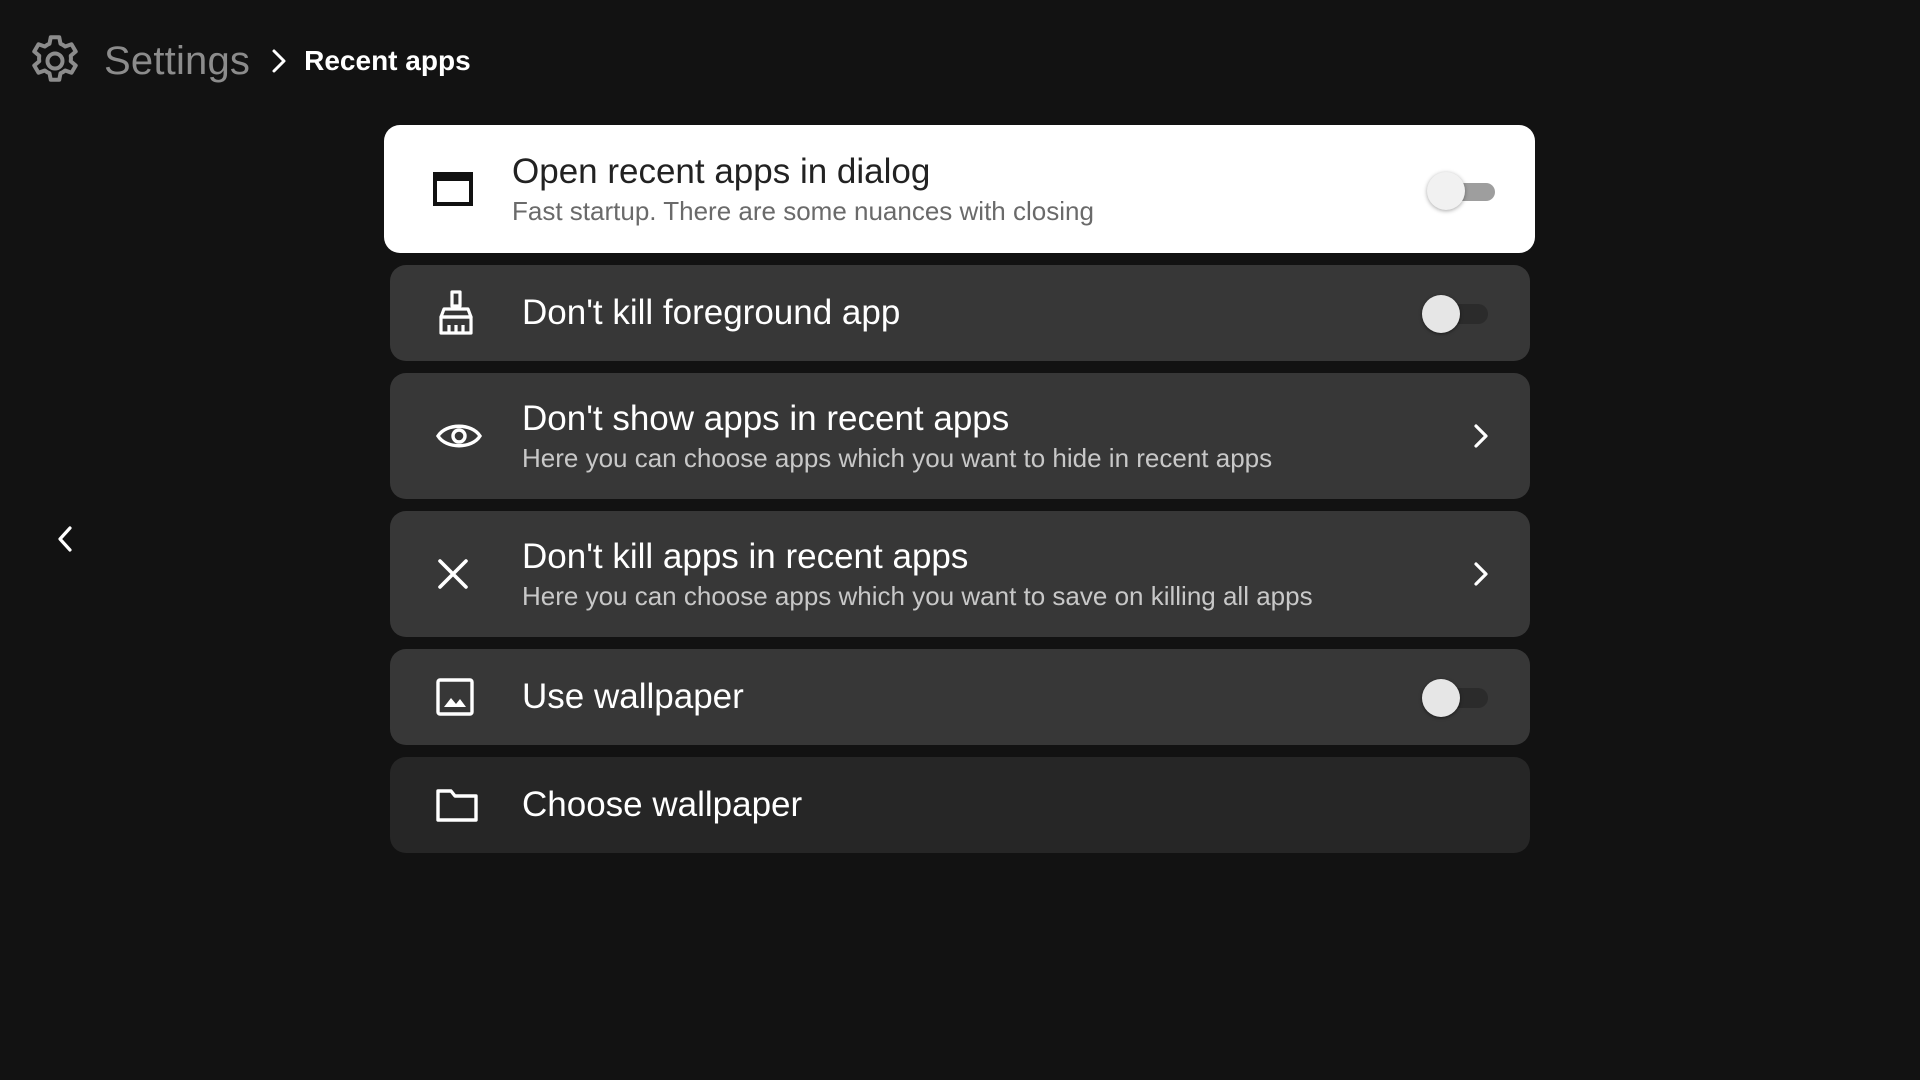 The width and height of the screenshot is (1920, 1080). Describe the element at coordinates (960, 697) in the screenshot. I see `setting-use-wallpaper: Use wallpaper` at that location.